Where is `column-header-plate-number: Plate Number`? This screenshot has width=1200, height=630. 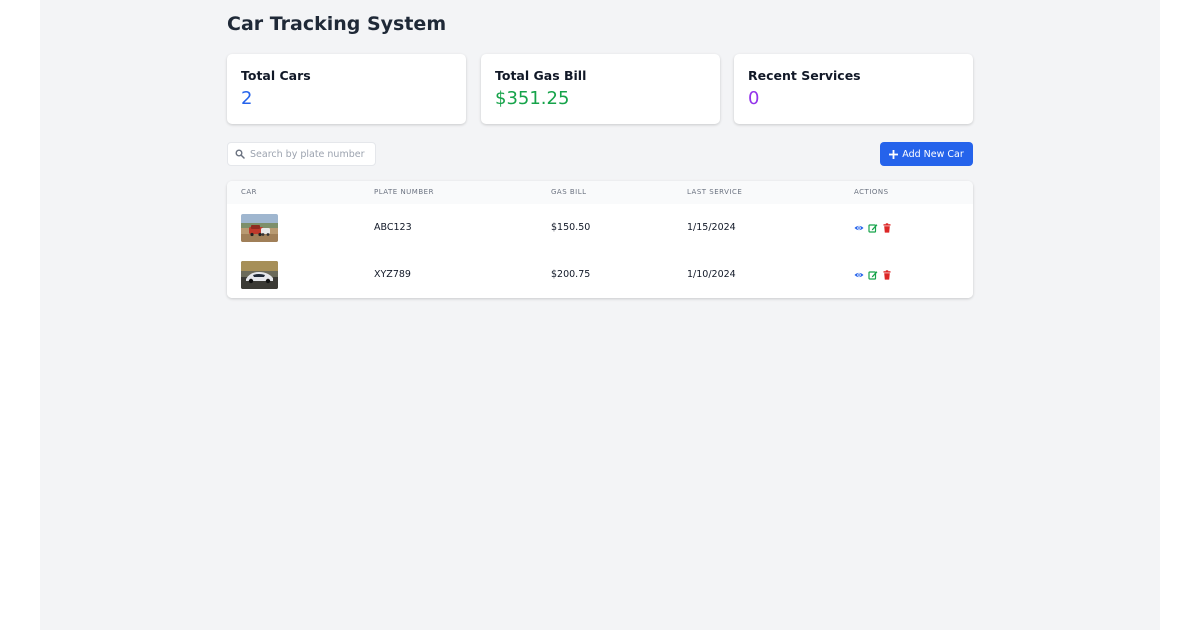 column-header-plate-number: Plate Number is located at coordinates (404, 192).